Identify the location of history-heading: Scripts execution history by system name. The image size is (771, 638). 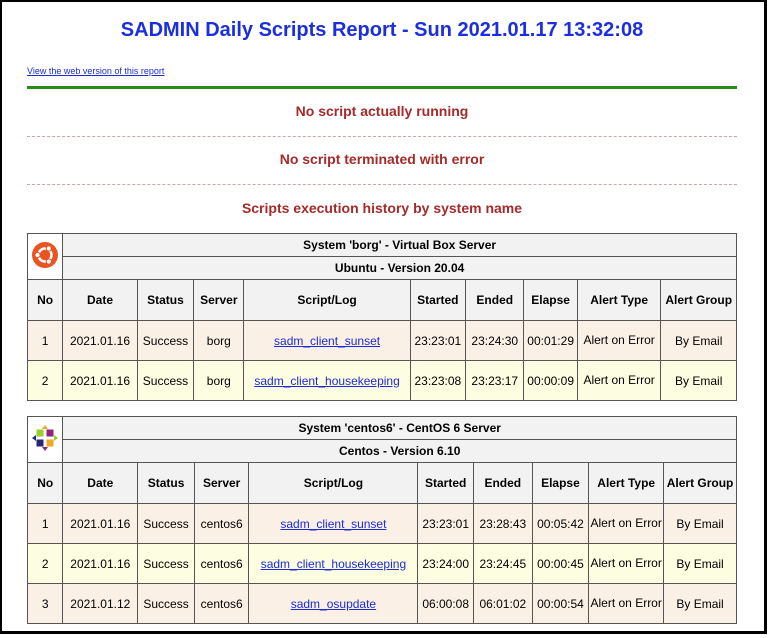
(382, 208).